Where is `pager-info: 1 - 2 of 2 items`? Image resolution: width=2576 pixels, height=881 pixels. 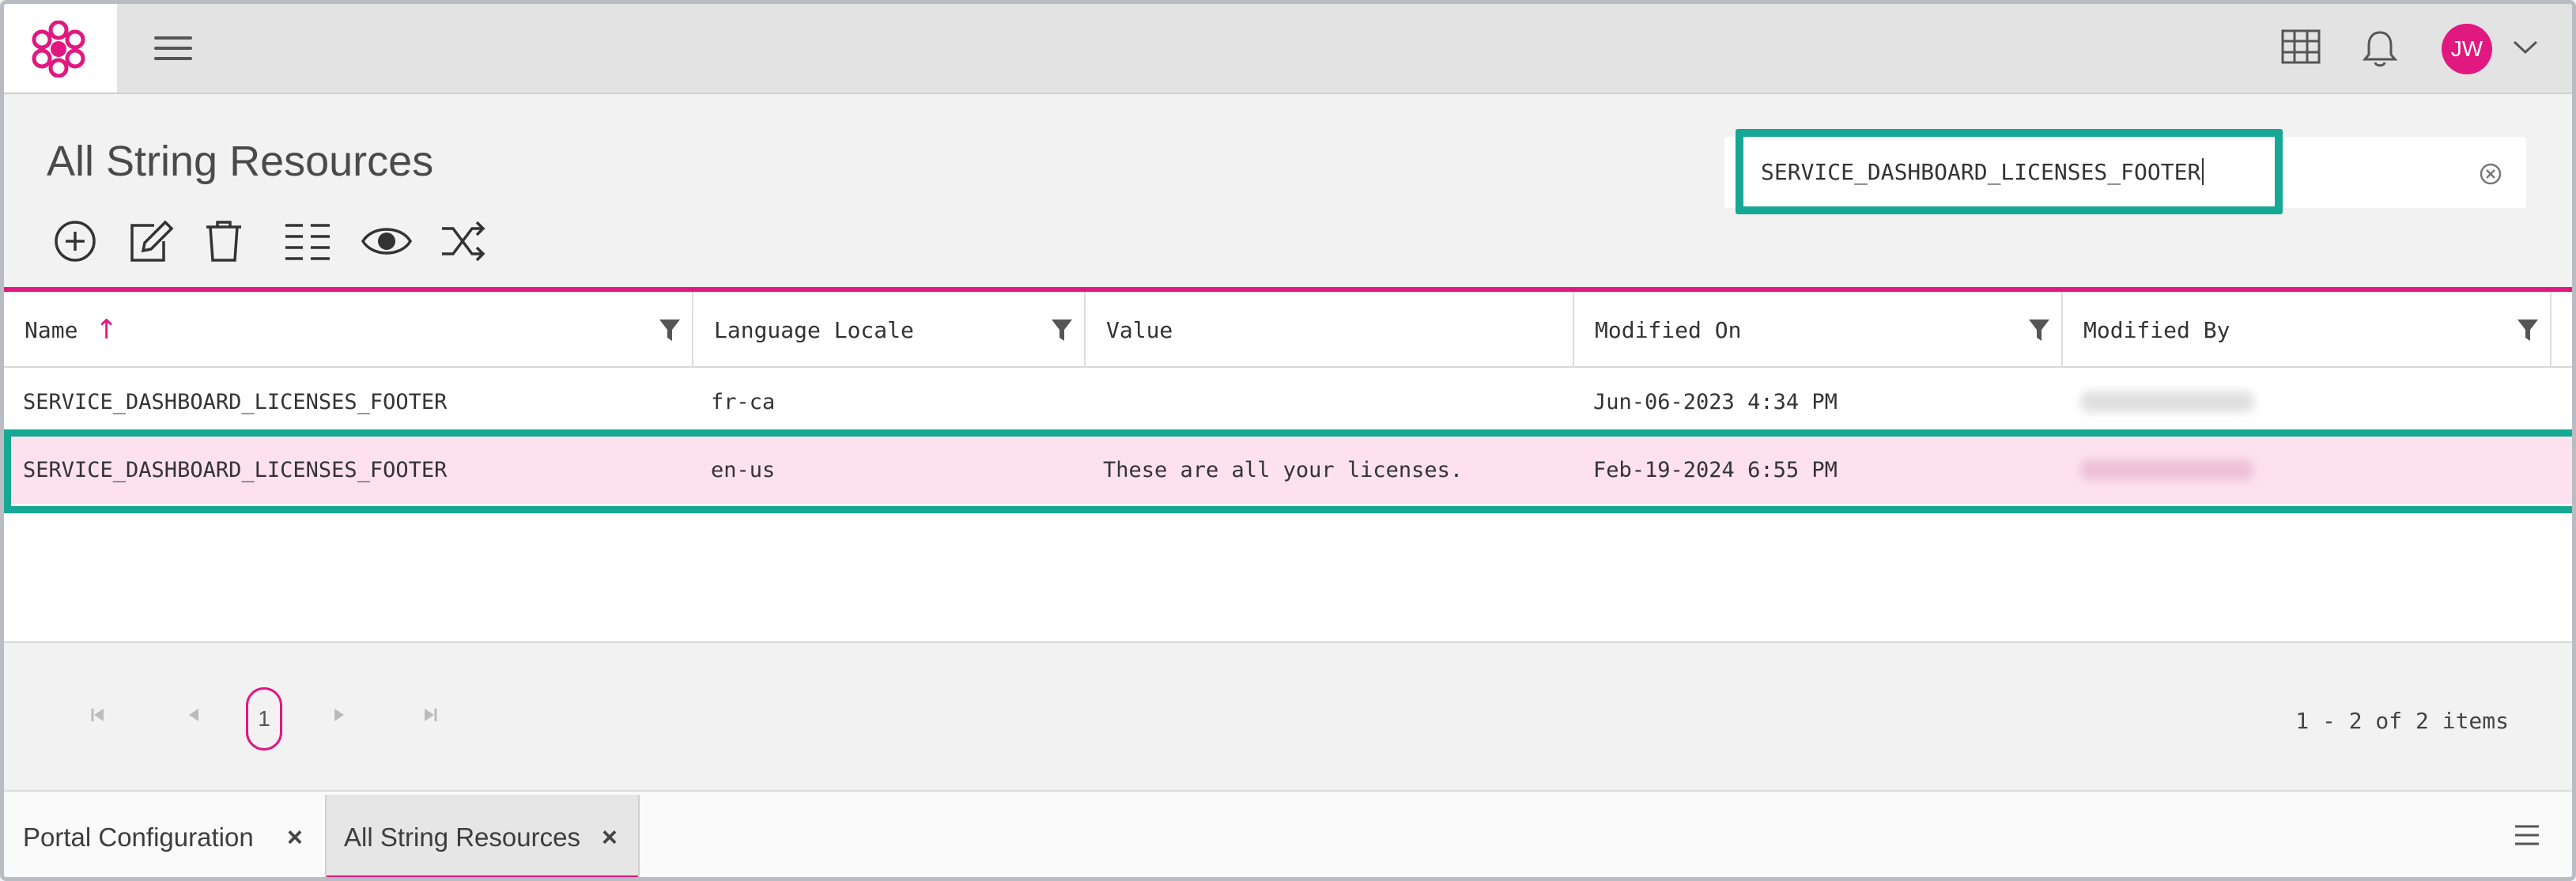 pager-info: 1 - 2 of 2 items is located at coordinates (2402, 721).